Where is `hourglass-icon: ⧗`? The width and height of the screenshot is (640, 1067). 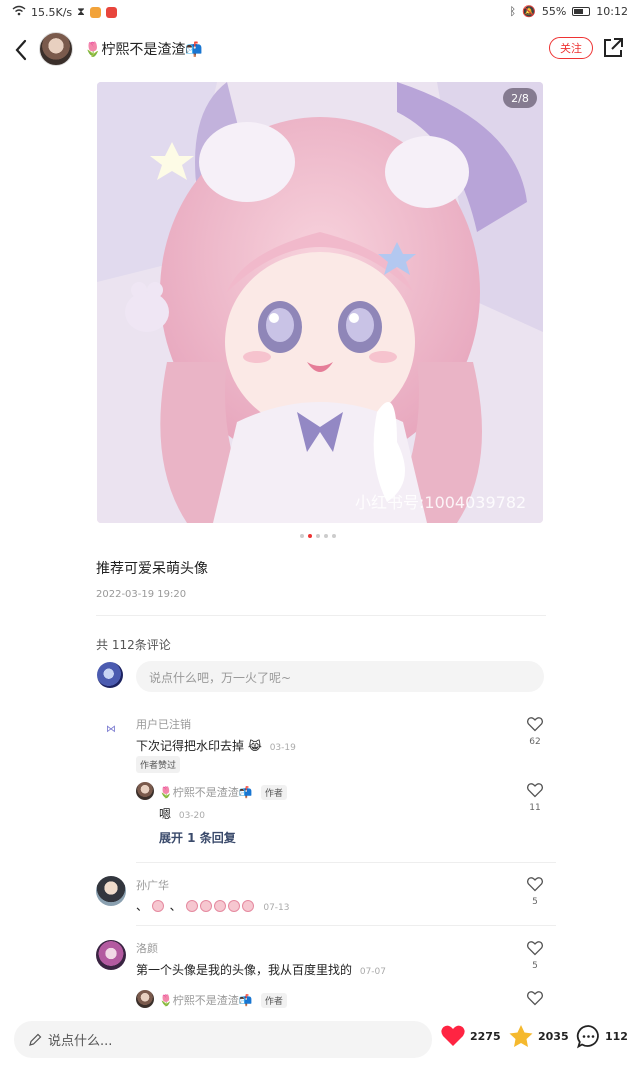 hourglass-icon: ⧗ is located at coordinates (81, 11).